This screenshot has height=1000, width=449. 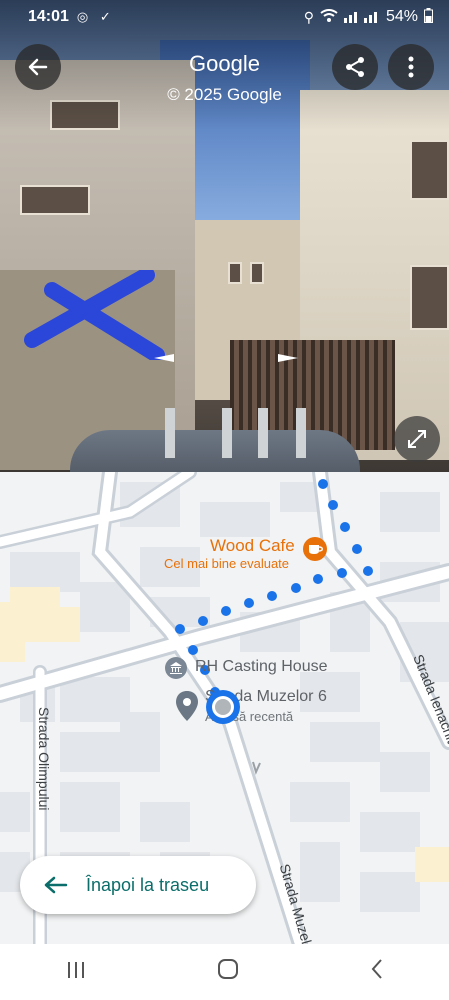 I want to click on home-icon, so click(x=227, y=969).